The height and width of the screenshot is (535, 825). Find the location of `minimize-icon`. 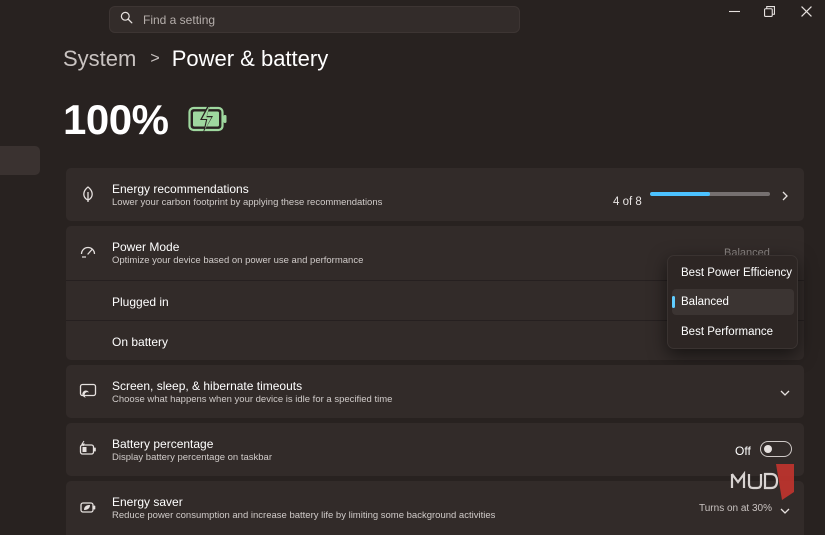

minimize-icon is located at coordinates (734, 13).